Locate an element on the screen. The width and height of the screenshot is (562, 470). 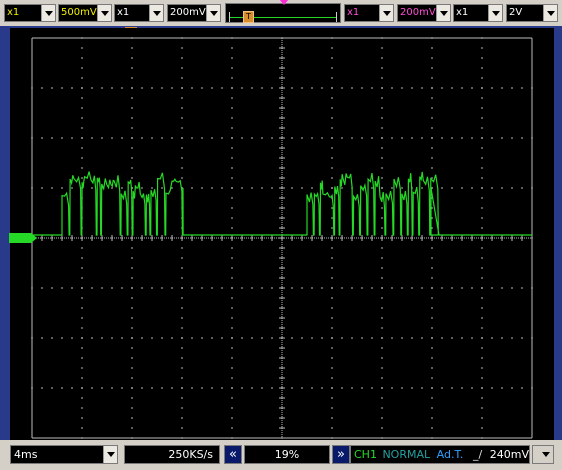
double-chevron-left-icon: « is located at coordinates (233, 454).